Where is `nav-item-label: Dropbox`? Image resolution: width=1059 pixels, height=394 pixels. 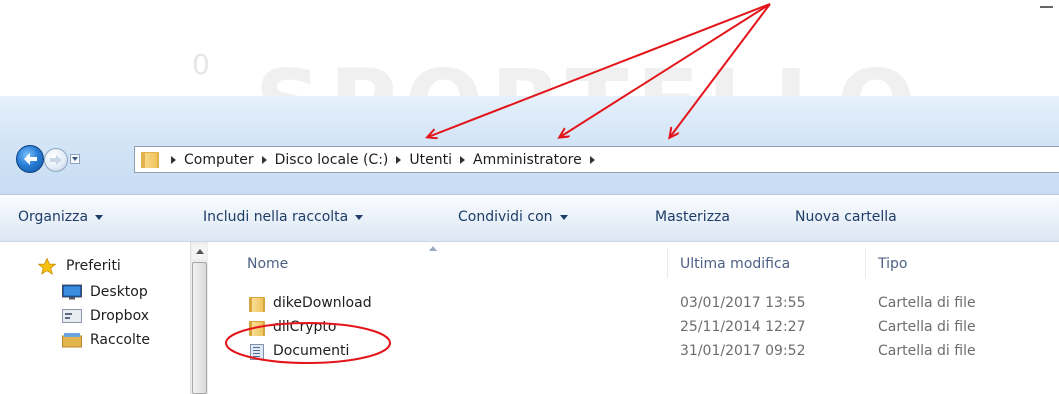 nav-item-label: Dropbox is located at coordinates (119, 316).